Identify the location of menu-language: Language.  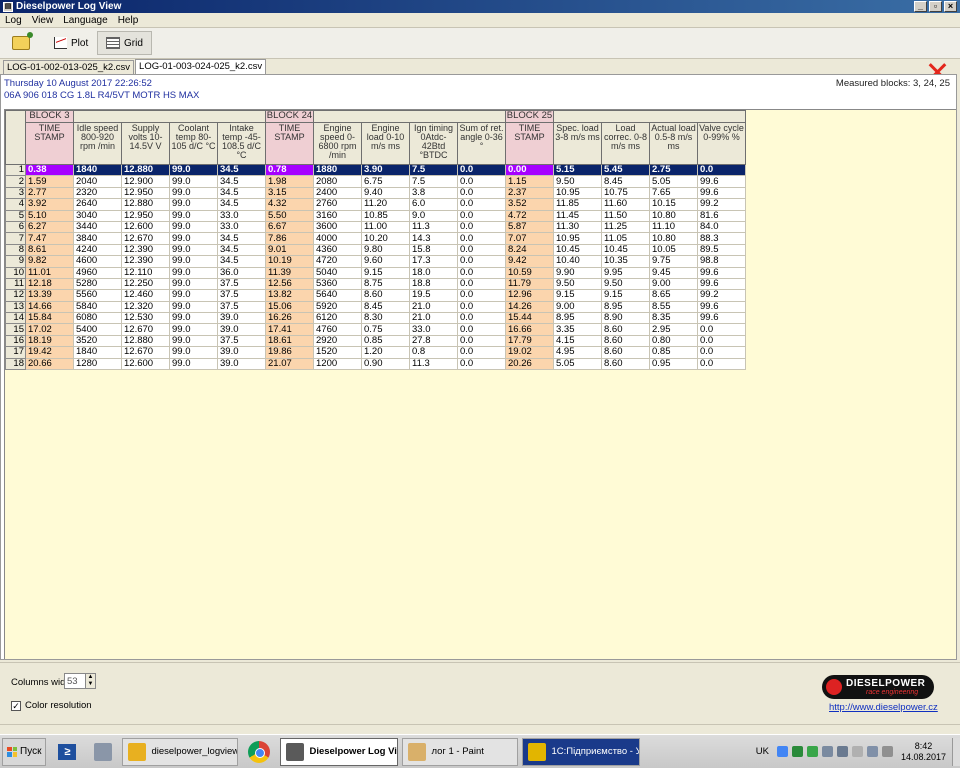
(85, 20).